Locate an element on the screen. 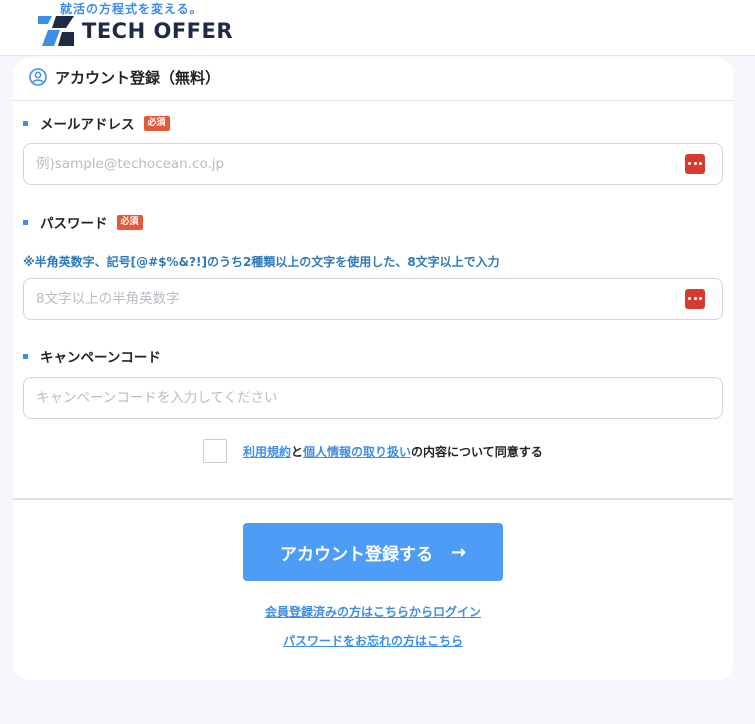  tagline: 就活の方程式を変える。 is located at coordinates (131, 9).